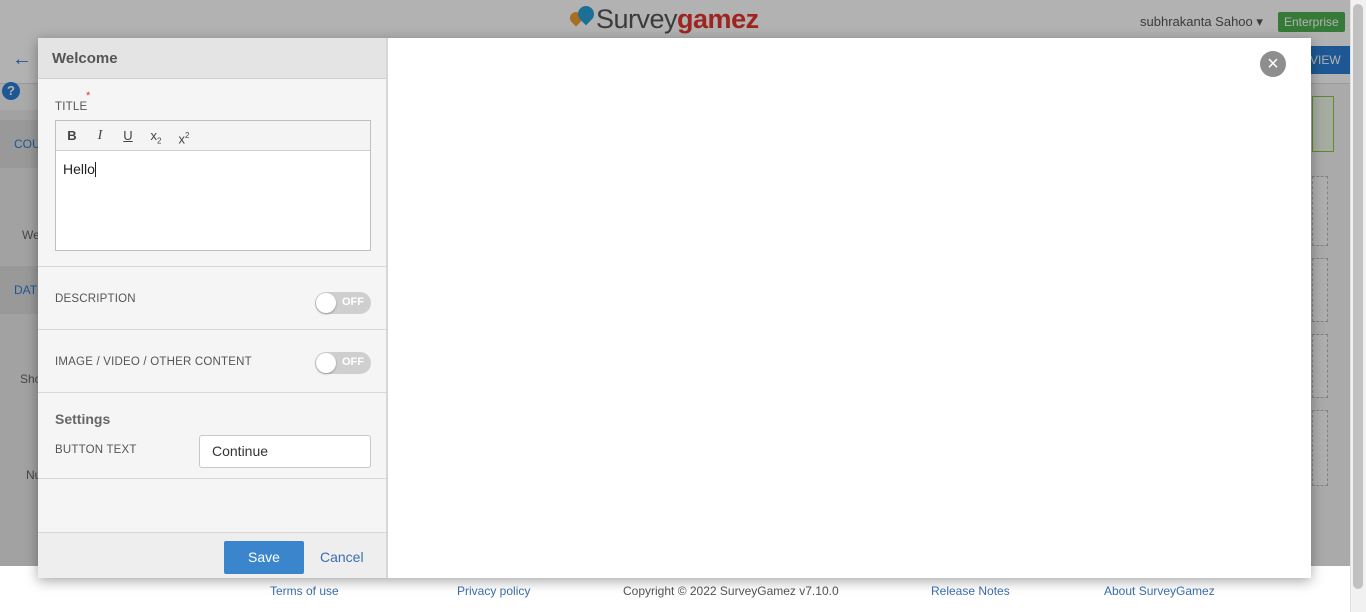  Describe the element at coordinates (95, 299) in the screenshot. I see `description-label: DESCRIPTION` at that location.